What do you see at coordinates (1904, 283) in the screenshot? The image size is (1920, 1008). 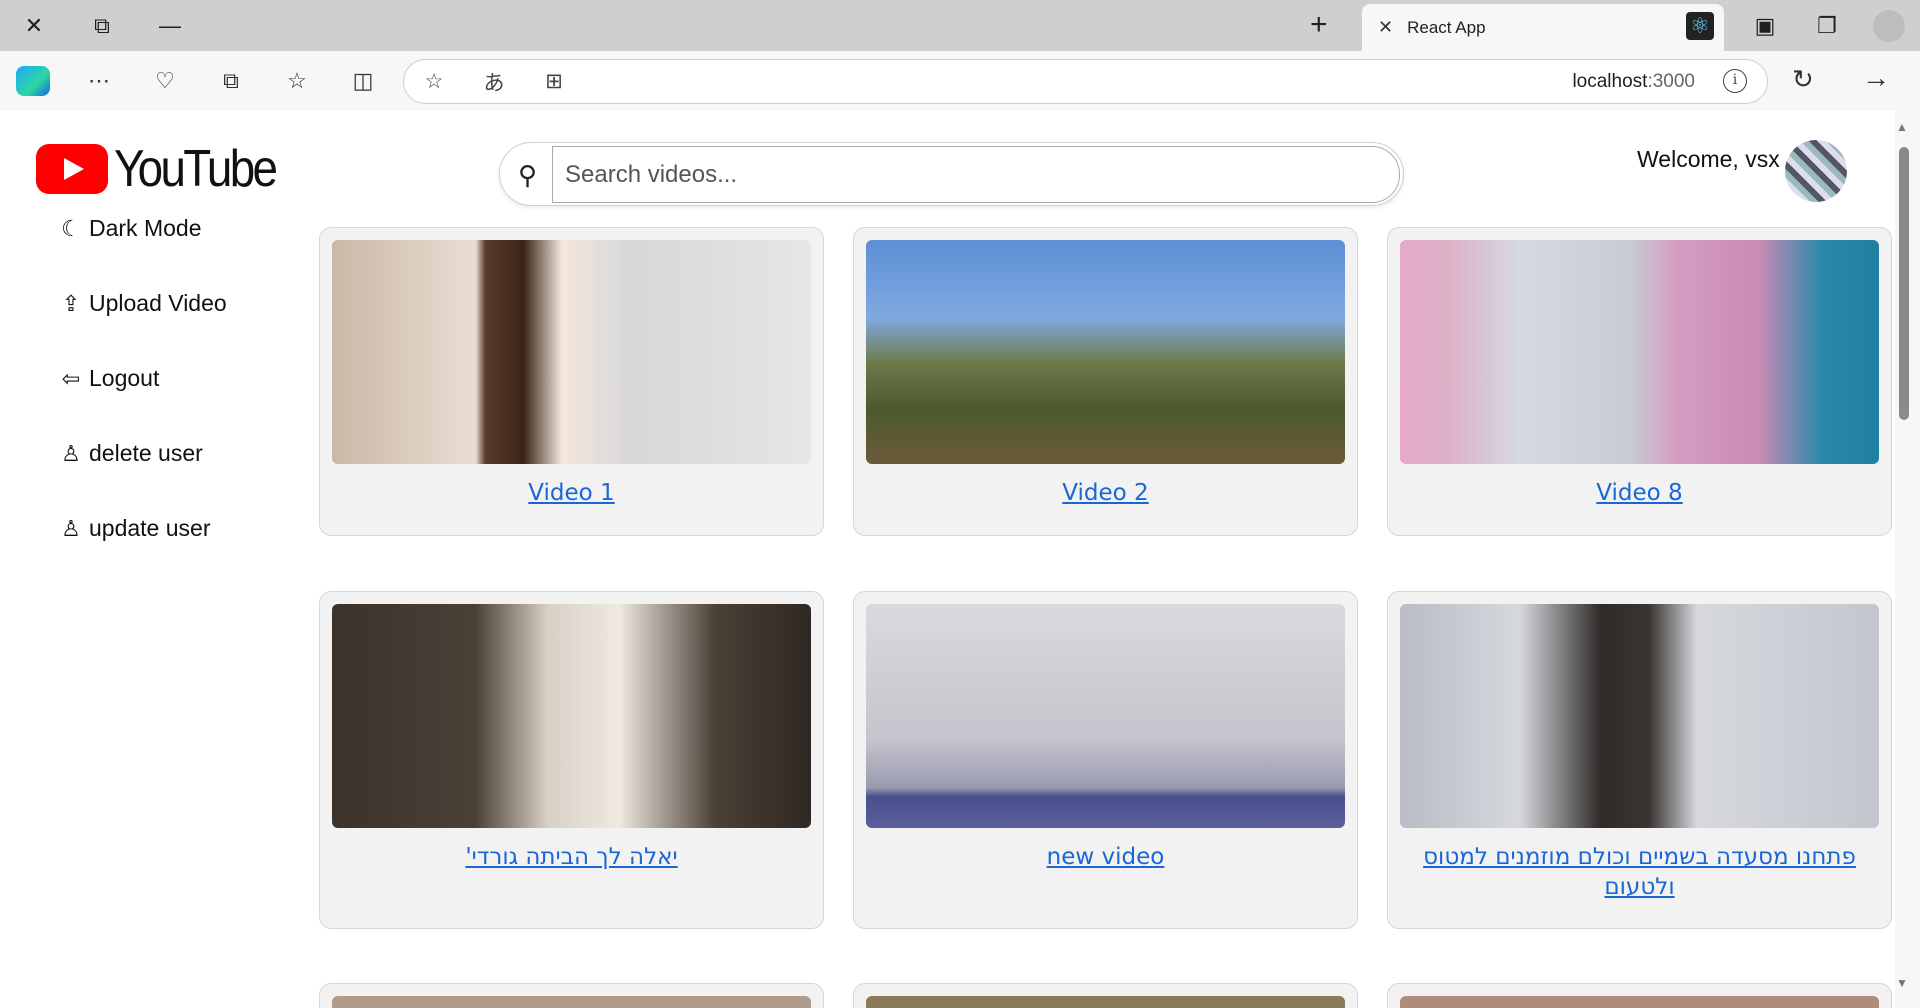 I see `scrollbar-thumb` at bounding box center [1904, 283].